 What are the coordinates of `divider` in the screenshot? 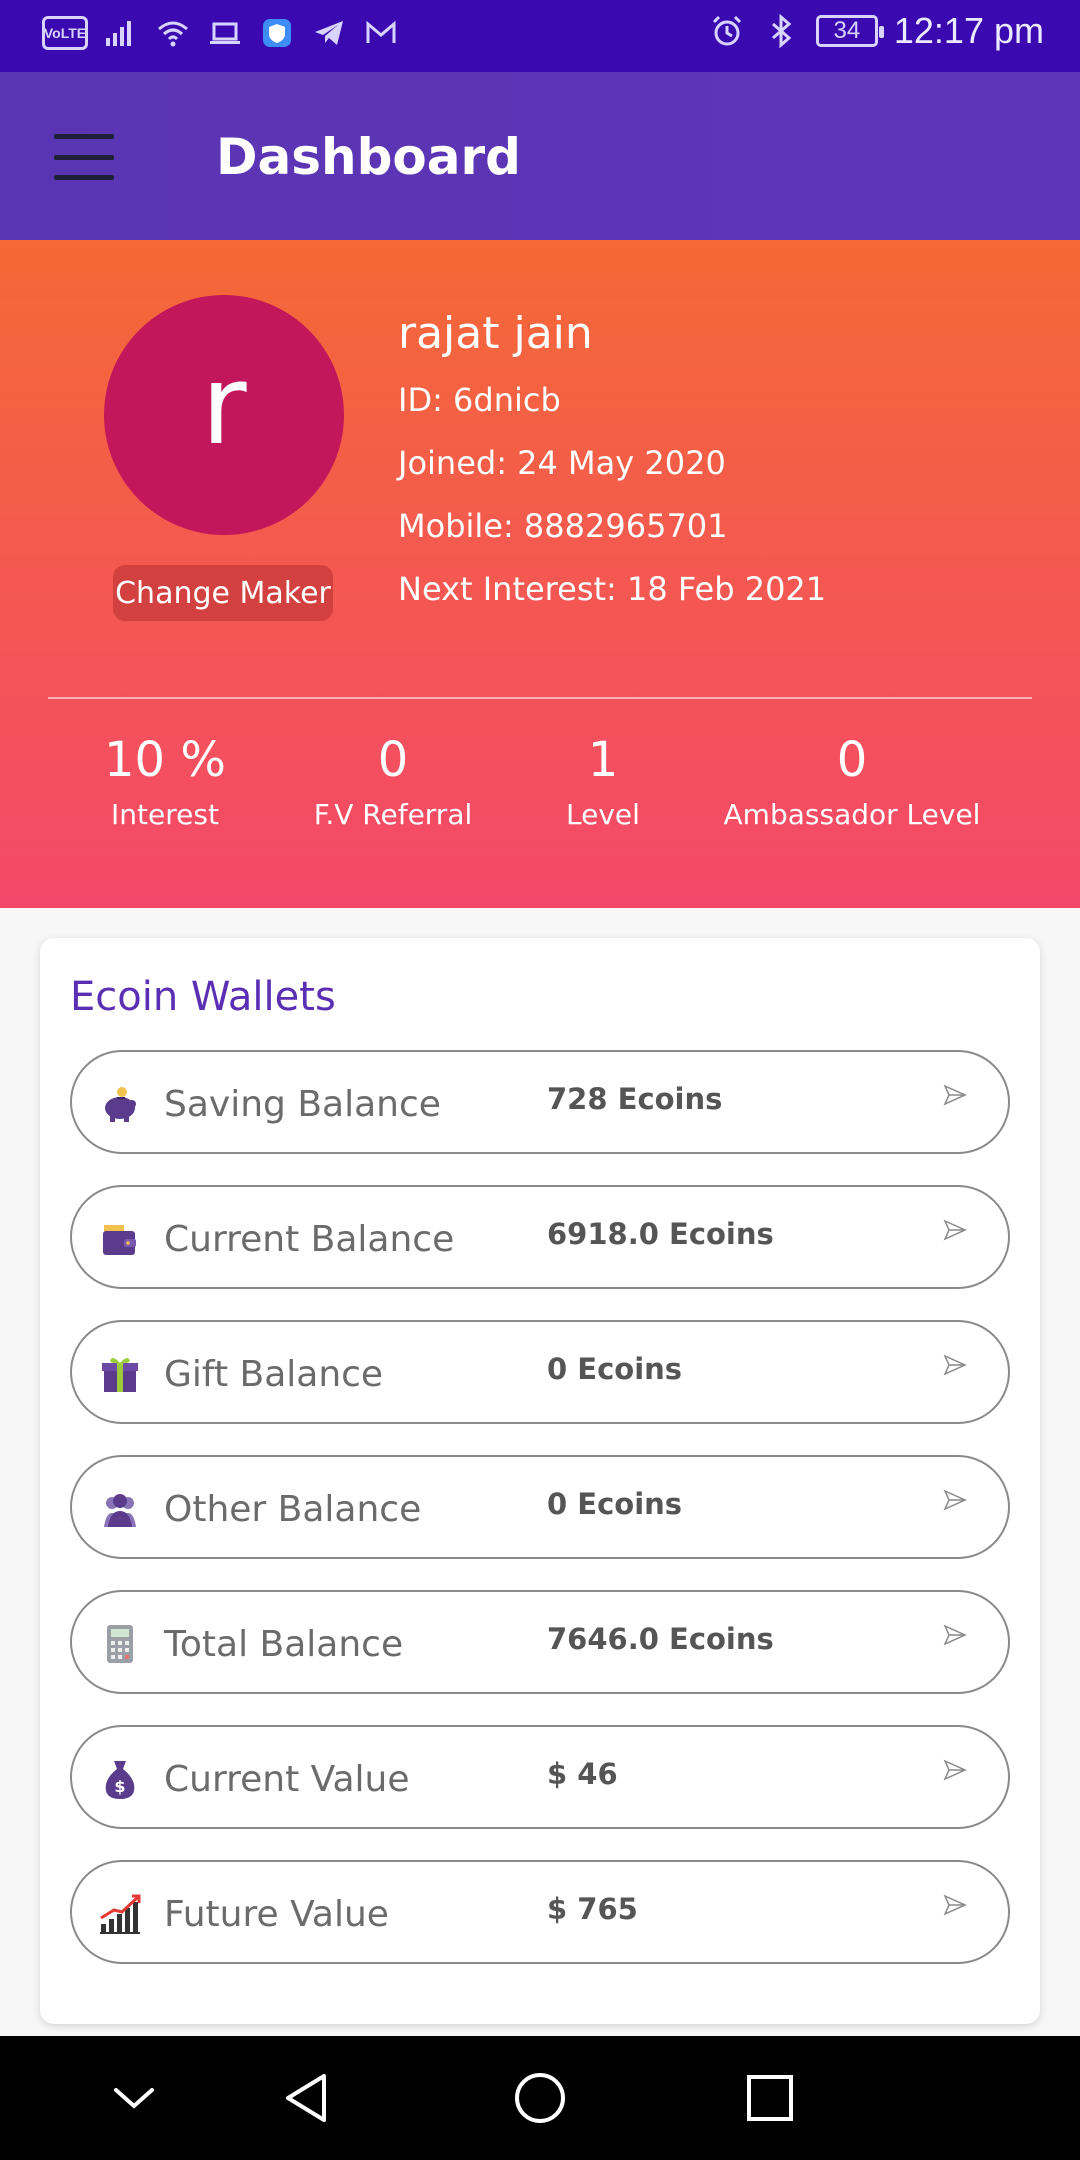 It's located at (540, 698).